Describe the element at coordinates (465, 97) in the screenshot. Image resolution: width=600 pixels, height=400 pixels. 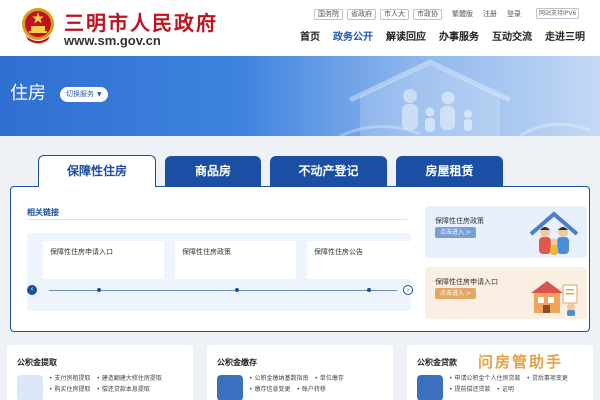
I see `family-house-illustration` at that location.